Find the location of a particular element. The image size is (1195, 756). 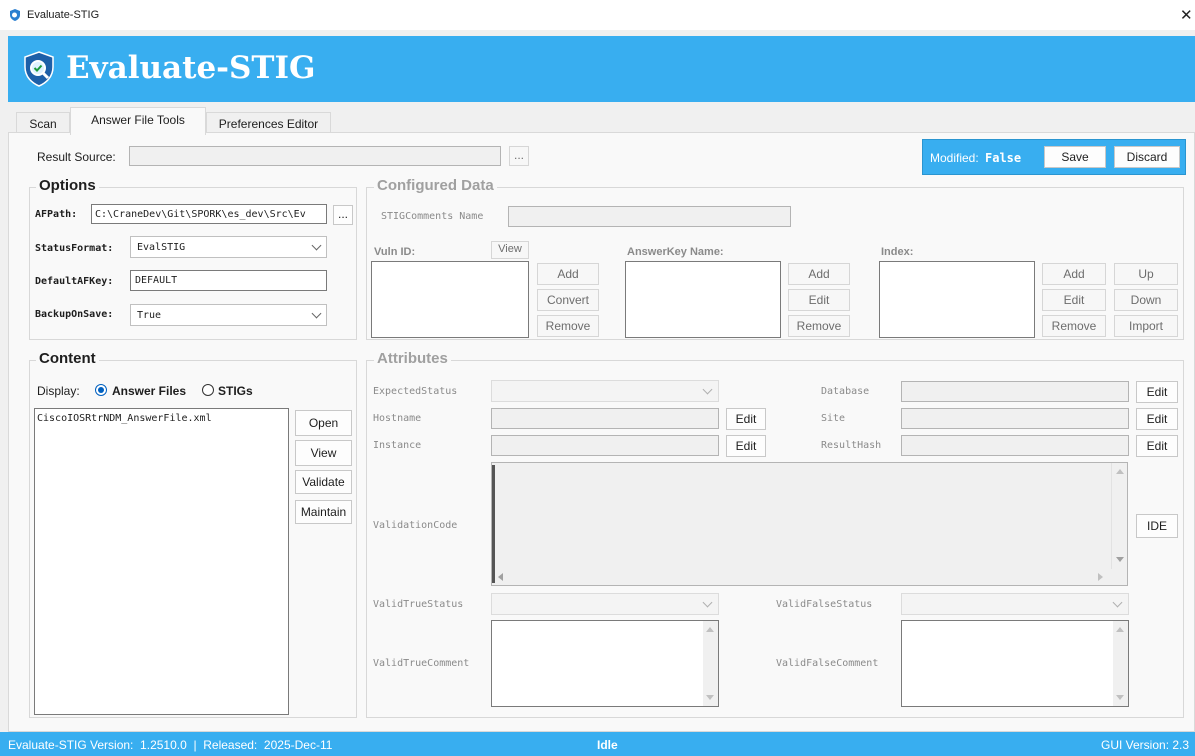

modified-label: Modified: is located at coordinates (954, 158).